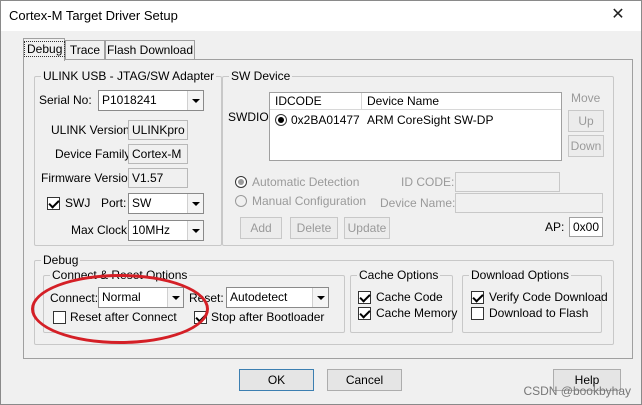 This screenshot has width=642, height=405. Describe the element at coordinates (241, 182) in the screenshot. I see `automatic-detection-radio` at that location.